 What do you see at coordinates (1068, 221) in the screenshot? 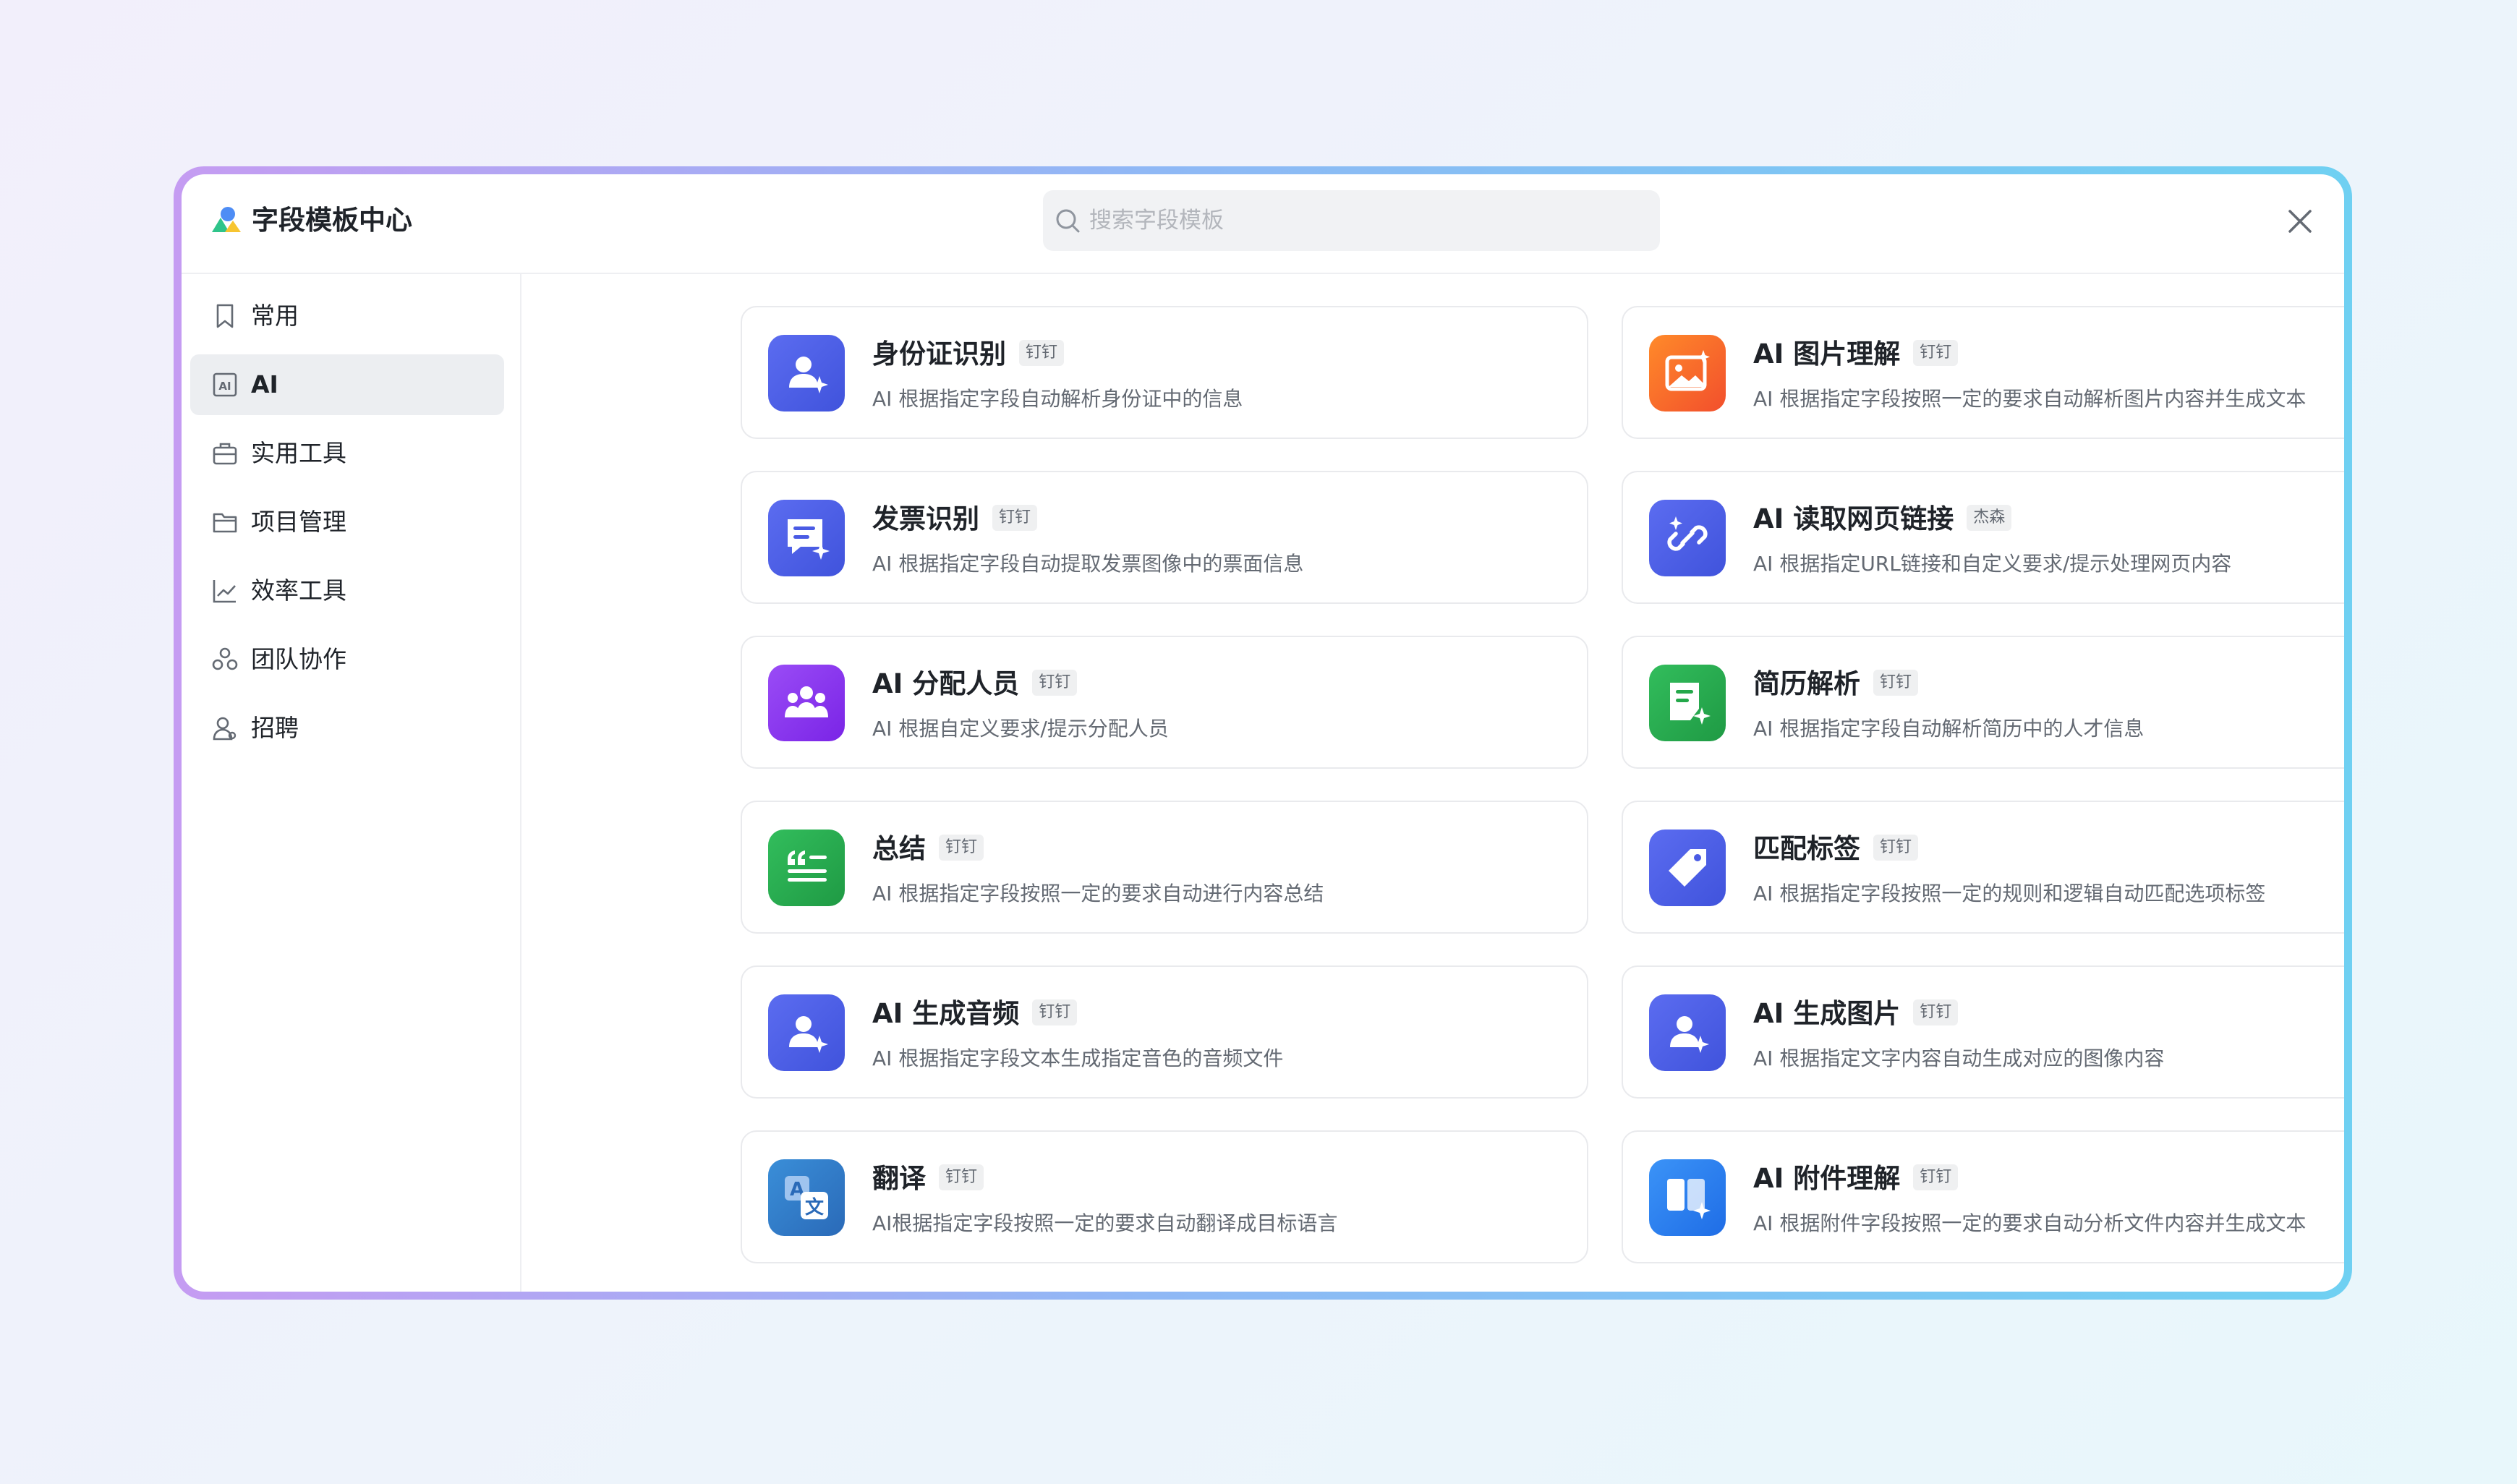
I see `search-icon` at bounding box center [1068, 221].